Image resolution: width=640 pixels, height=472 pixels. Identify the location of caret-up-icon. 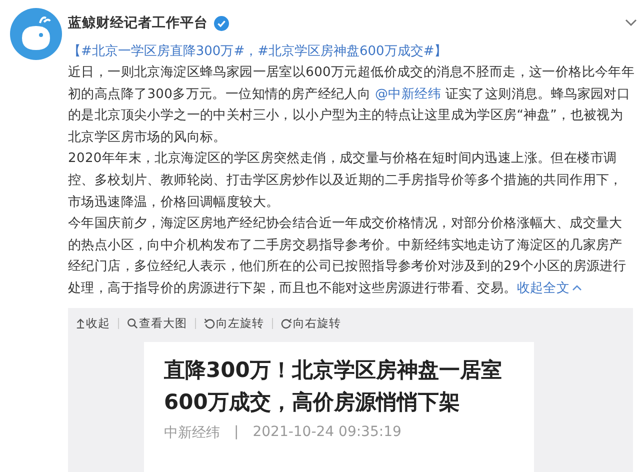
(577, 288).